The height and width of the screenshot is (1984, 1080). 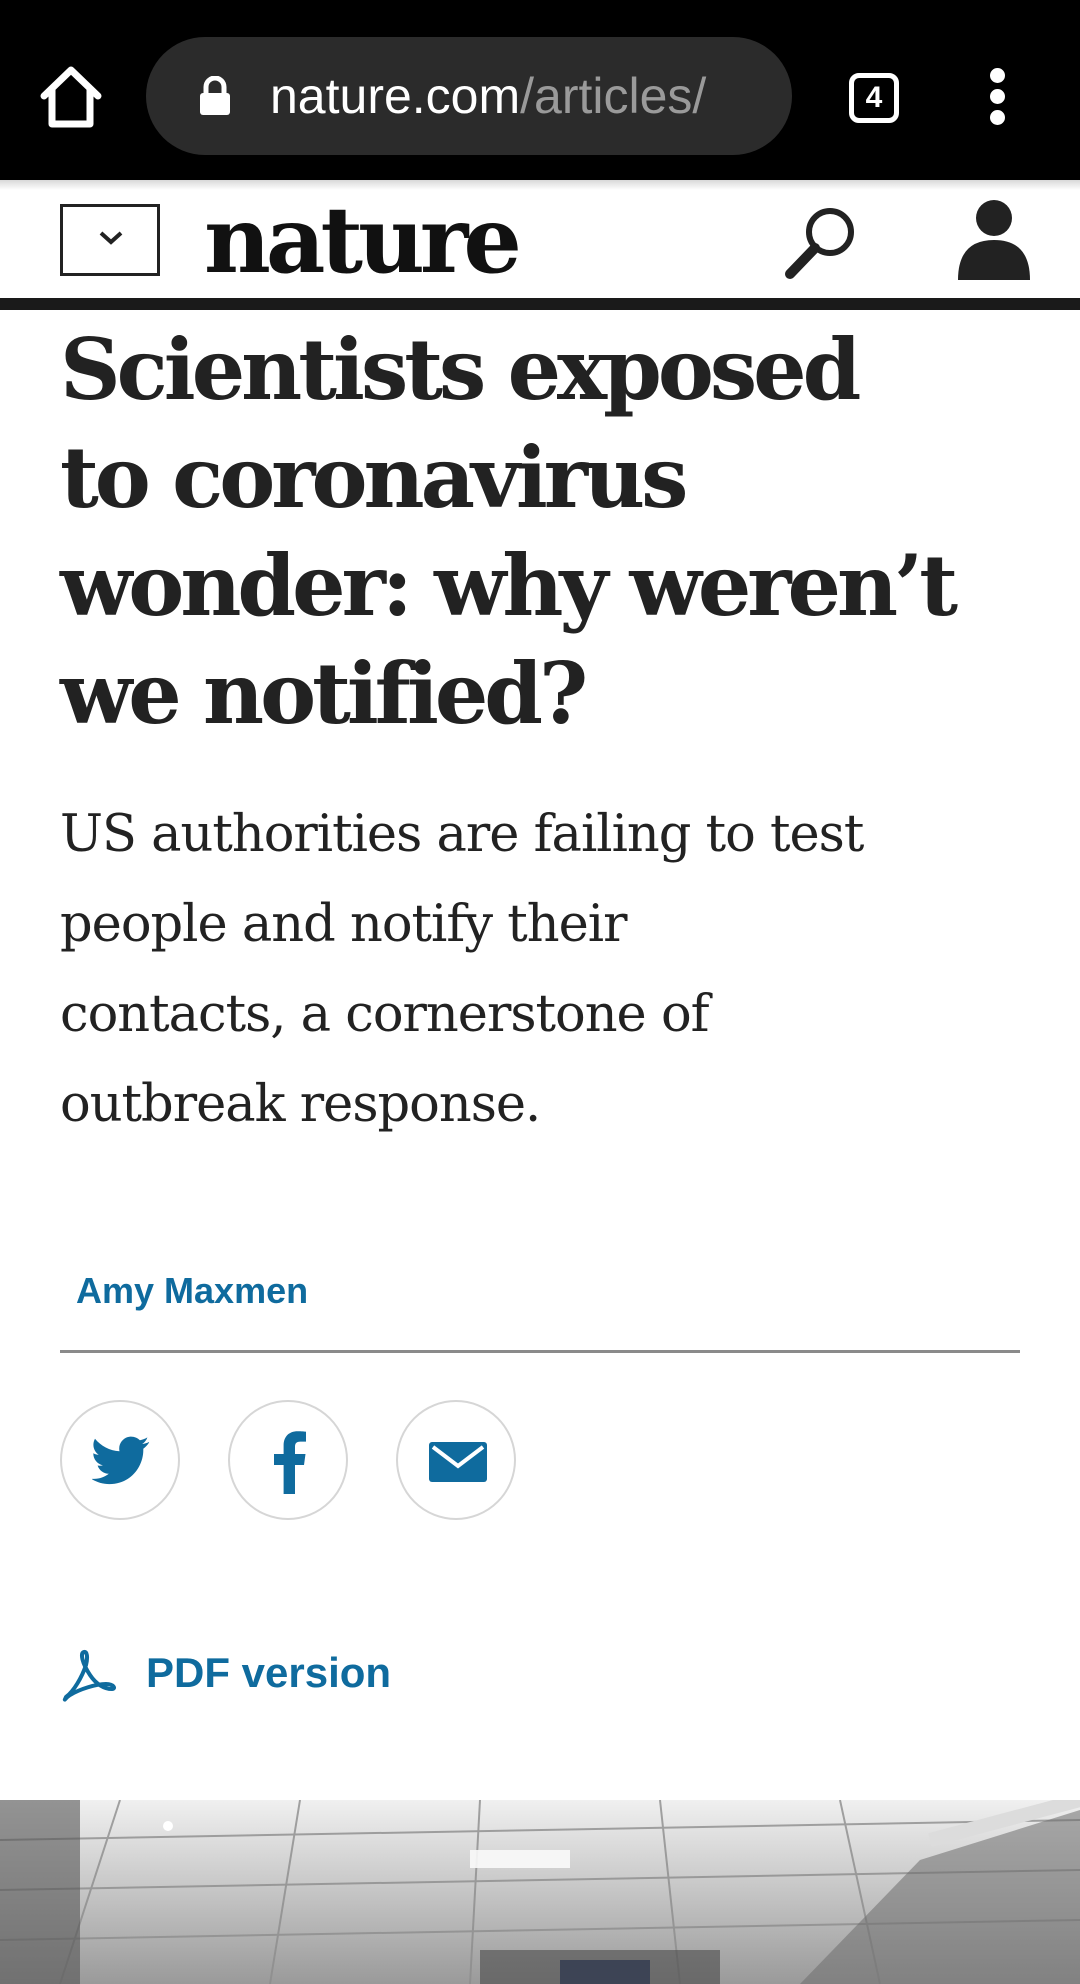 I want to click on address-bar: nature.com/articles/, so click(x=469, y=96).